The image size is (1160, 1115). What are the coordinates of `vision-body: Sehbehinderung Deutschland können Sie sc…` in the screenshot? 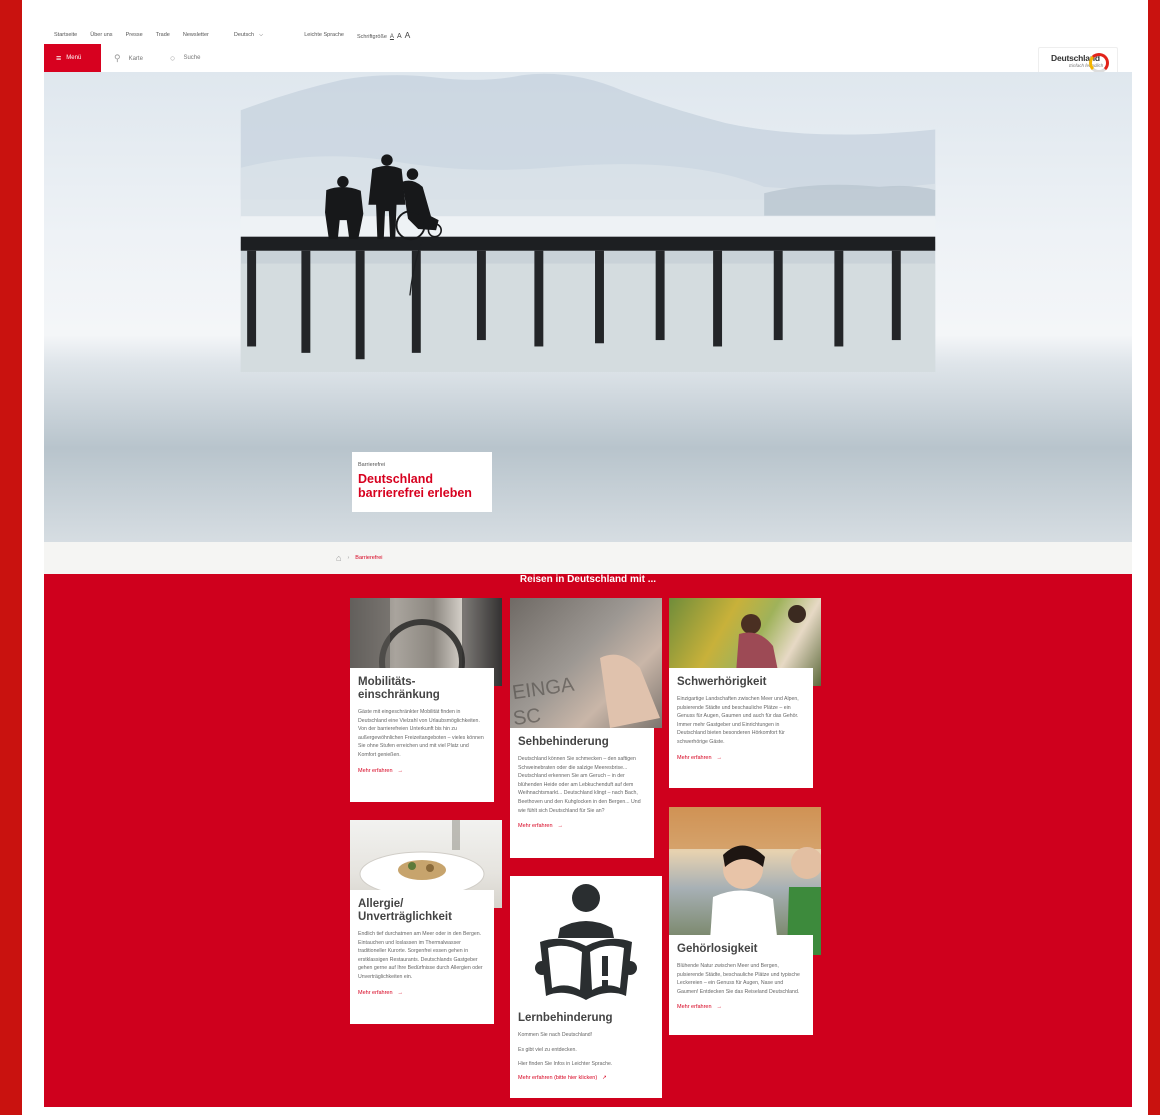 It's located at (582, 793).